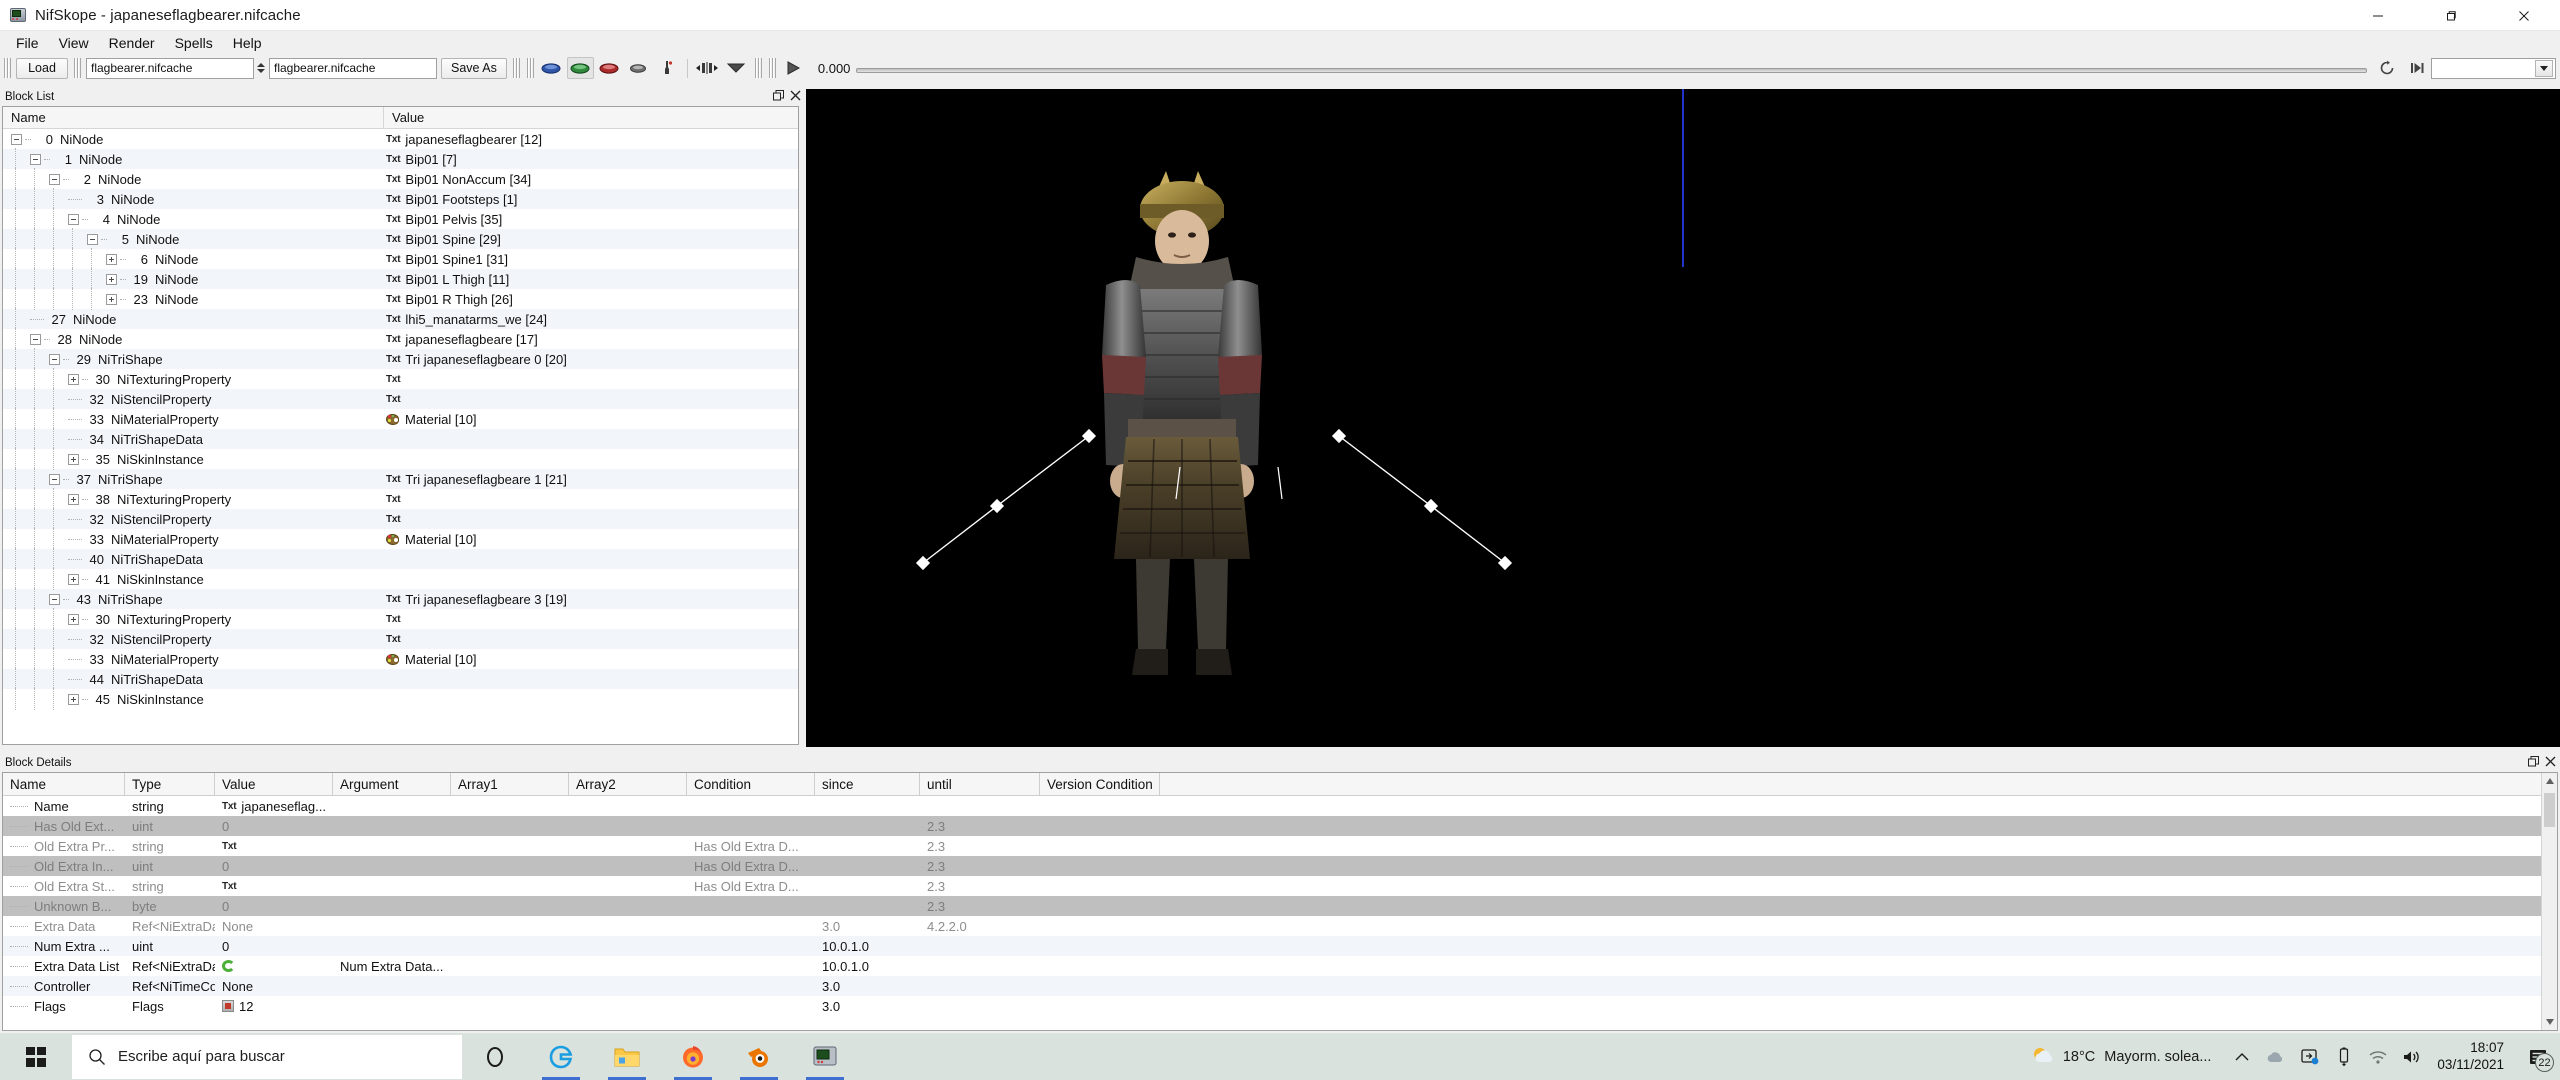  Describe the element at coordinates (400, 259) in the screenshot. I see `block-list-row: 6 NiNode Txt Bip01 Spine1 [31]` at that location.